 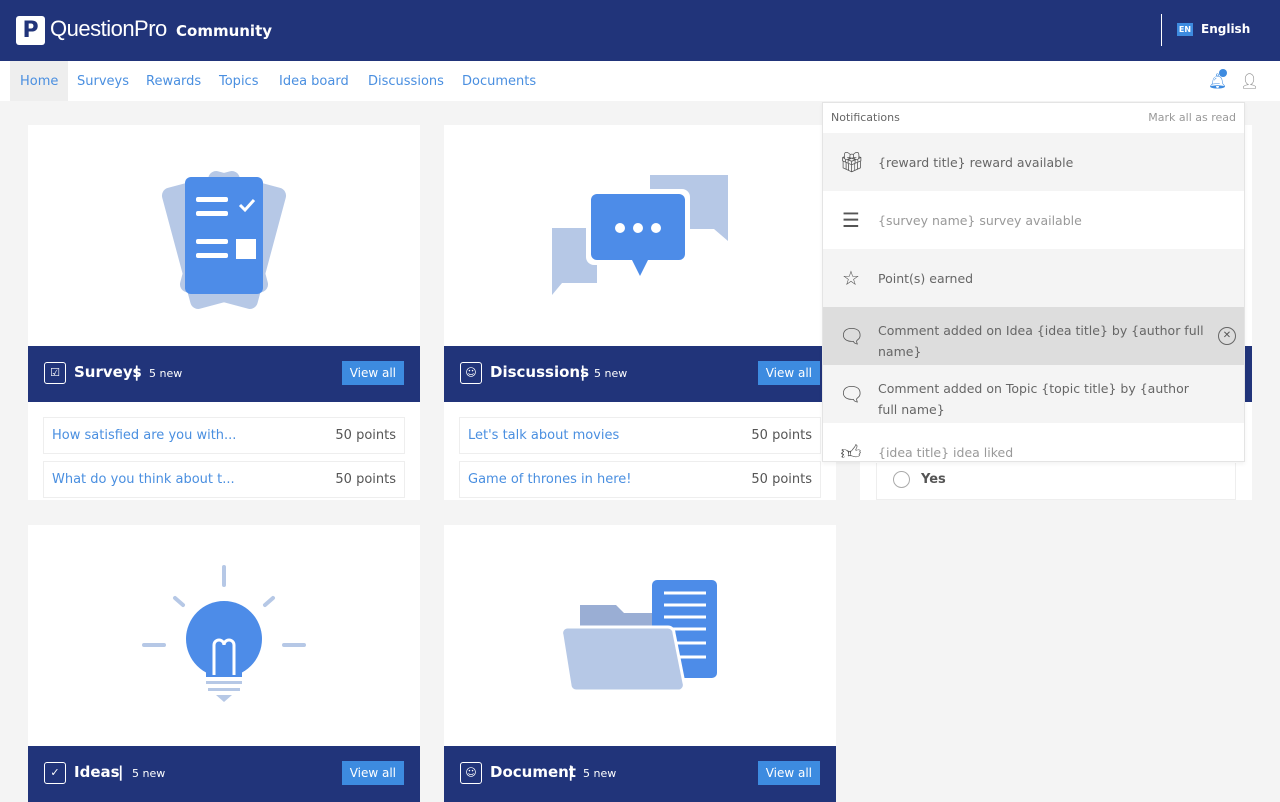 What do you see at coordinates (851, 451) in the screenshot?
I see `thumbs-up-icon: 👍︎` at bounding box center [851, 451].